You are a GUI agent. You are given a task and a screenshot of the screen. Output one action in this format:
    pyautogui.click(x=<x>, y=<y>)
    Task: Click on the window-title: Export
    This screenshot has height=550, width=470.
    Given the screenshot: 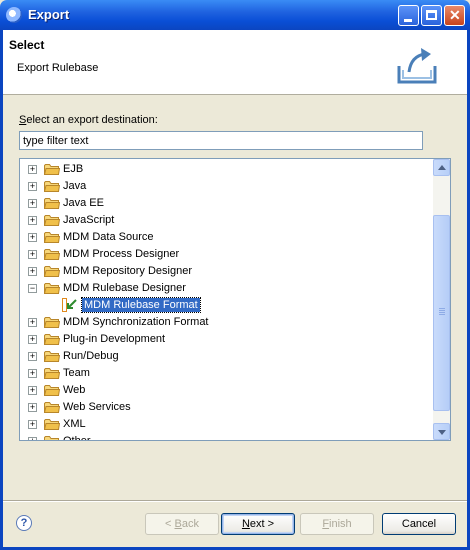 What is the action you would take?
    pyautogui.click(x=49, y=14)
    